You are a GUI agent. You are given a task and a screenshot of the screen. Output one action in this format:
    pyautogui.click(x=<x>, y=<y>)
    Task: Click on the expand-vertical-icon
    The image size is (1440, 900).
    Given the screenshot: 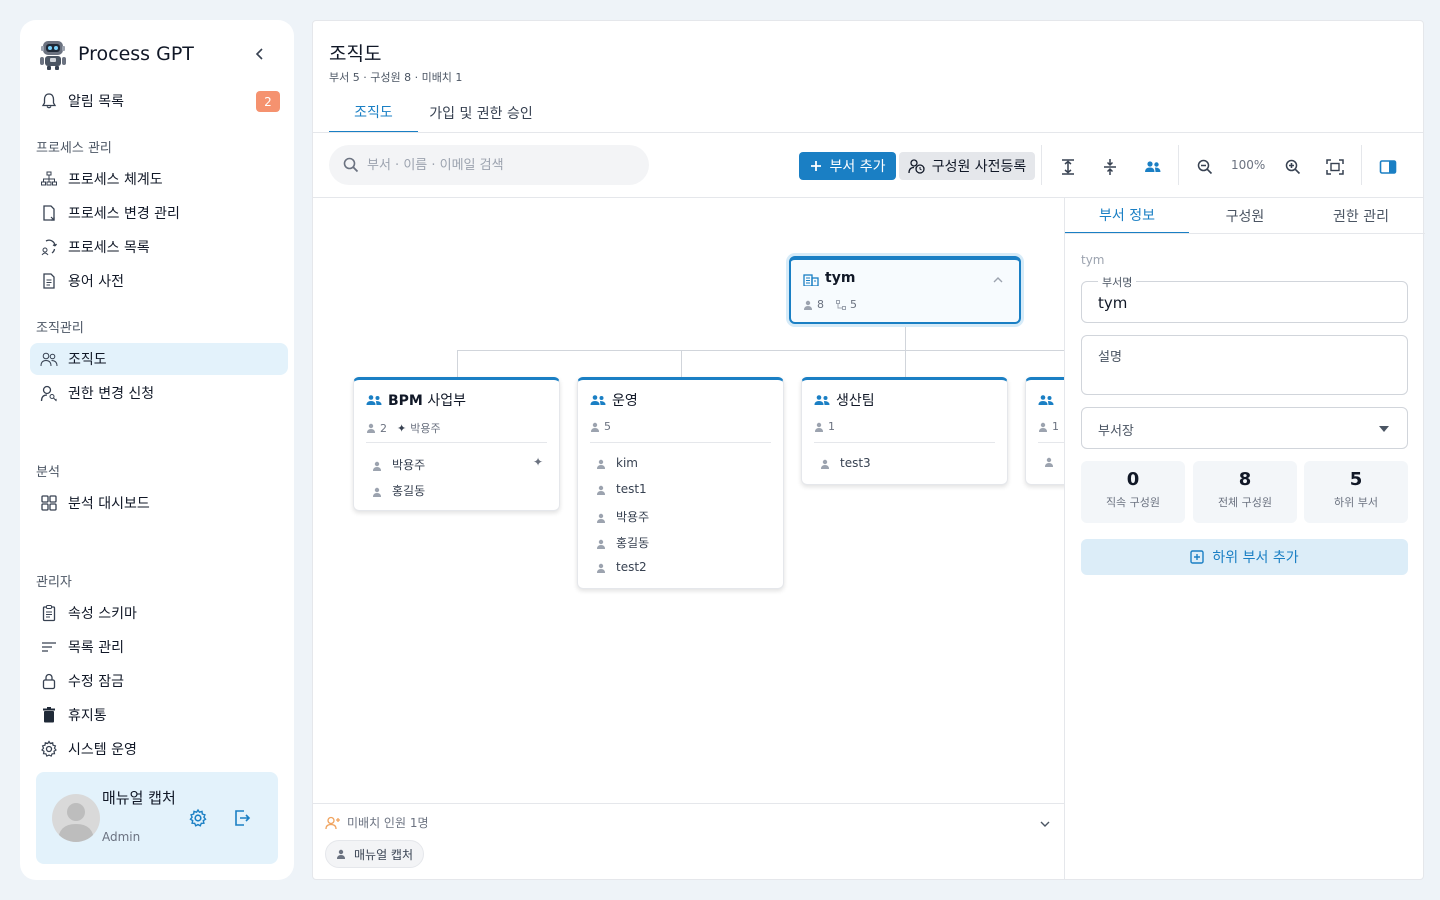 What is the action you would take?
    pyautogui.click(x=1068, y=167)
    